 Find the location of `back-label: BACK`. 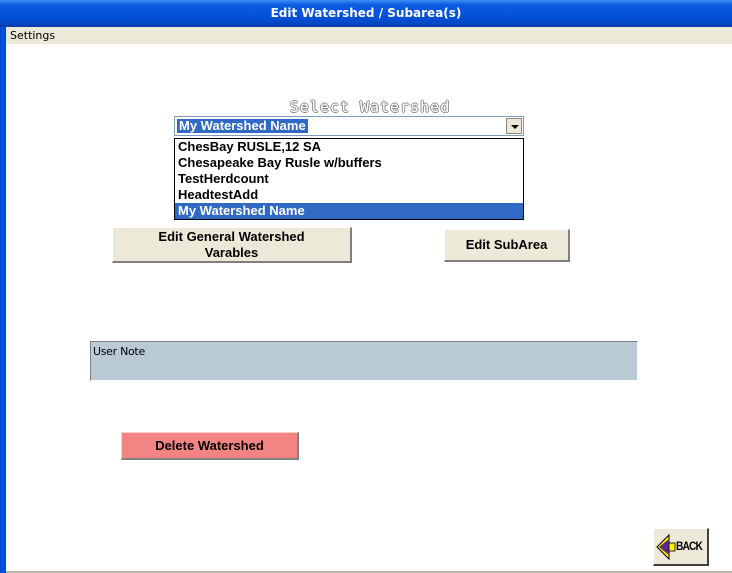

back-label: BACK is located at coordinates (689, 546).